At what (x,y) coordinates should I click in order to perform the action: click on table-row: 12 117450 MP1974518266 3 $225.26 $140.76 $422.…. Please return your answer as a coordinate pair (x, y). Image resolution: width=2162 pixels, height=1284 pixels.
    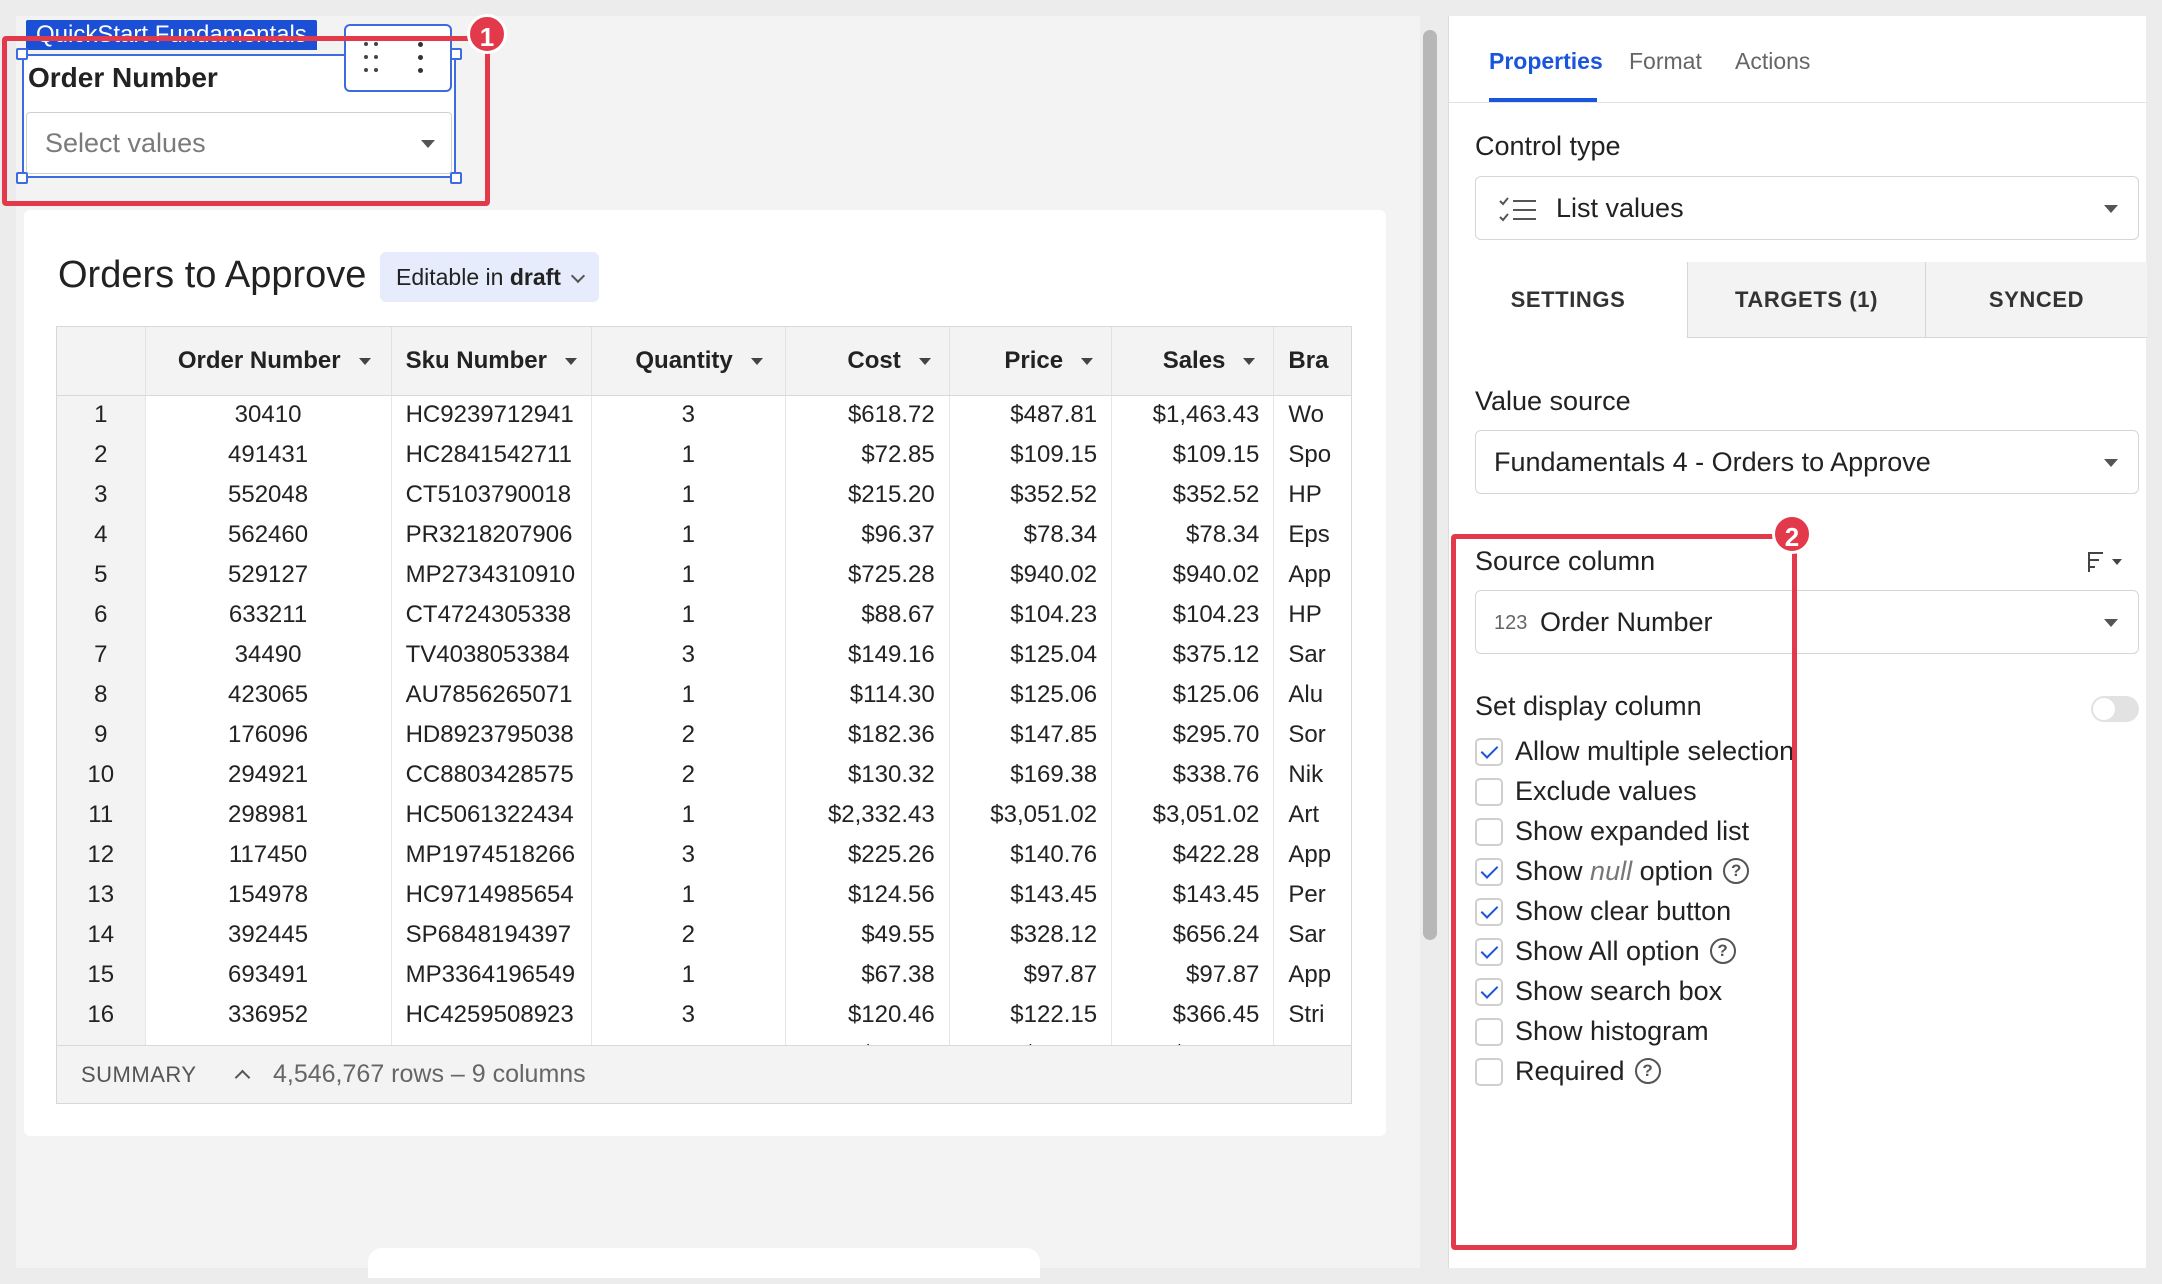
    Looking at the image, I should click on (704, 855).